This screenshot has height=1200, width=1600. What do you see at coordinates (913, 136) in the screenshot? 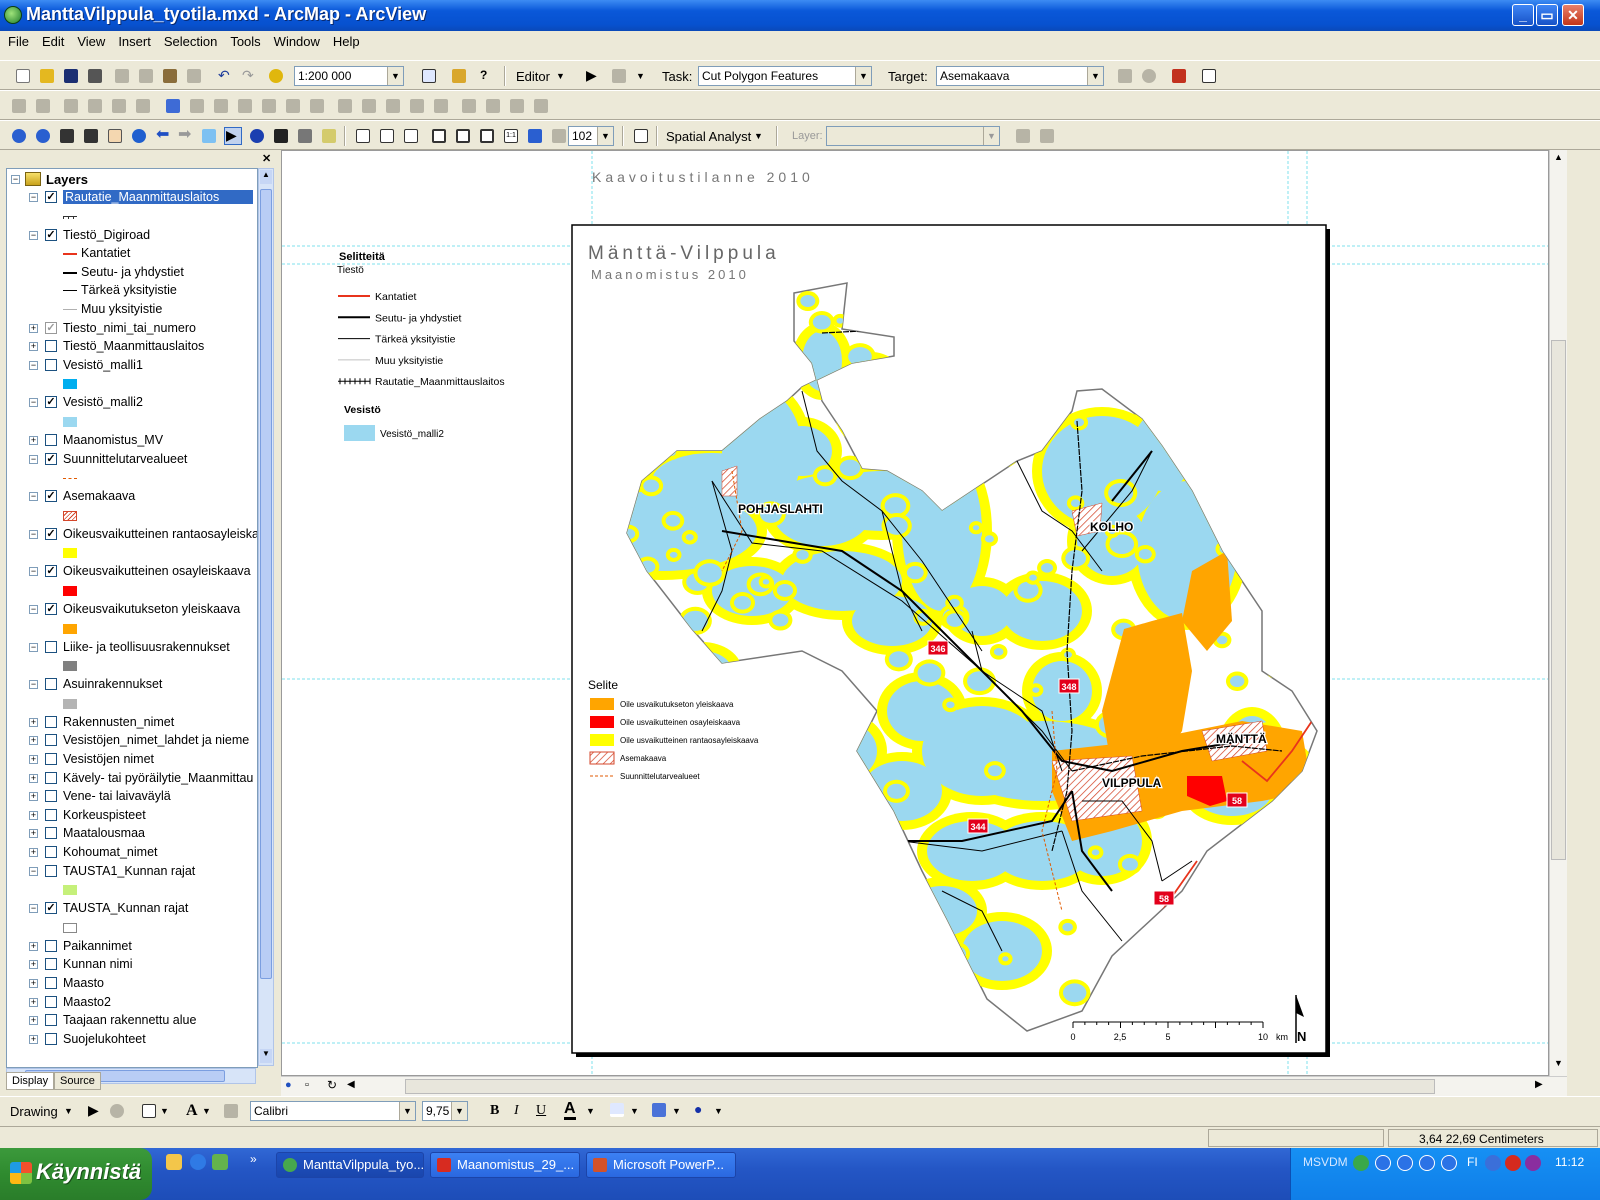
I see `layer-combo: ▼` at bounding box center [913, 136].